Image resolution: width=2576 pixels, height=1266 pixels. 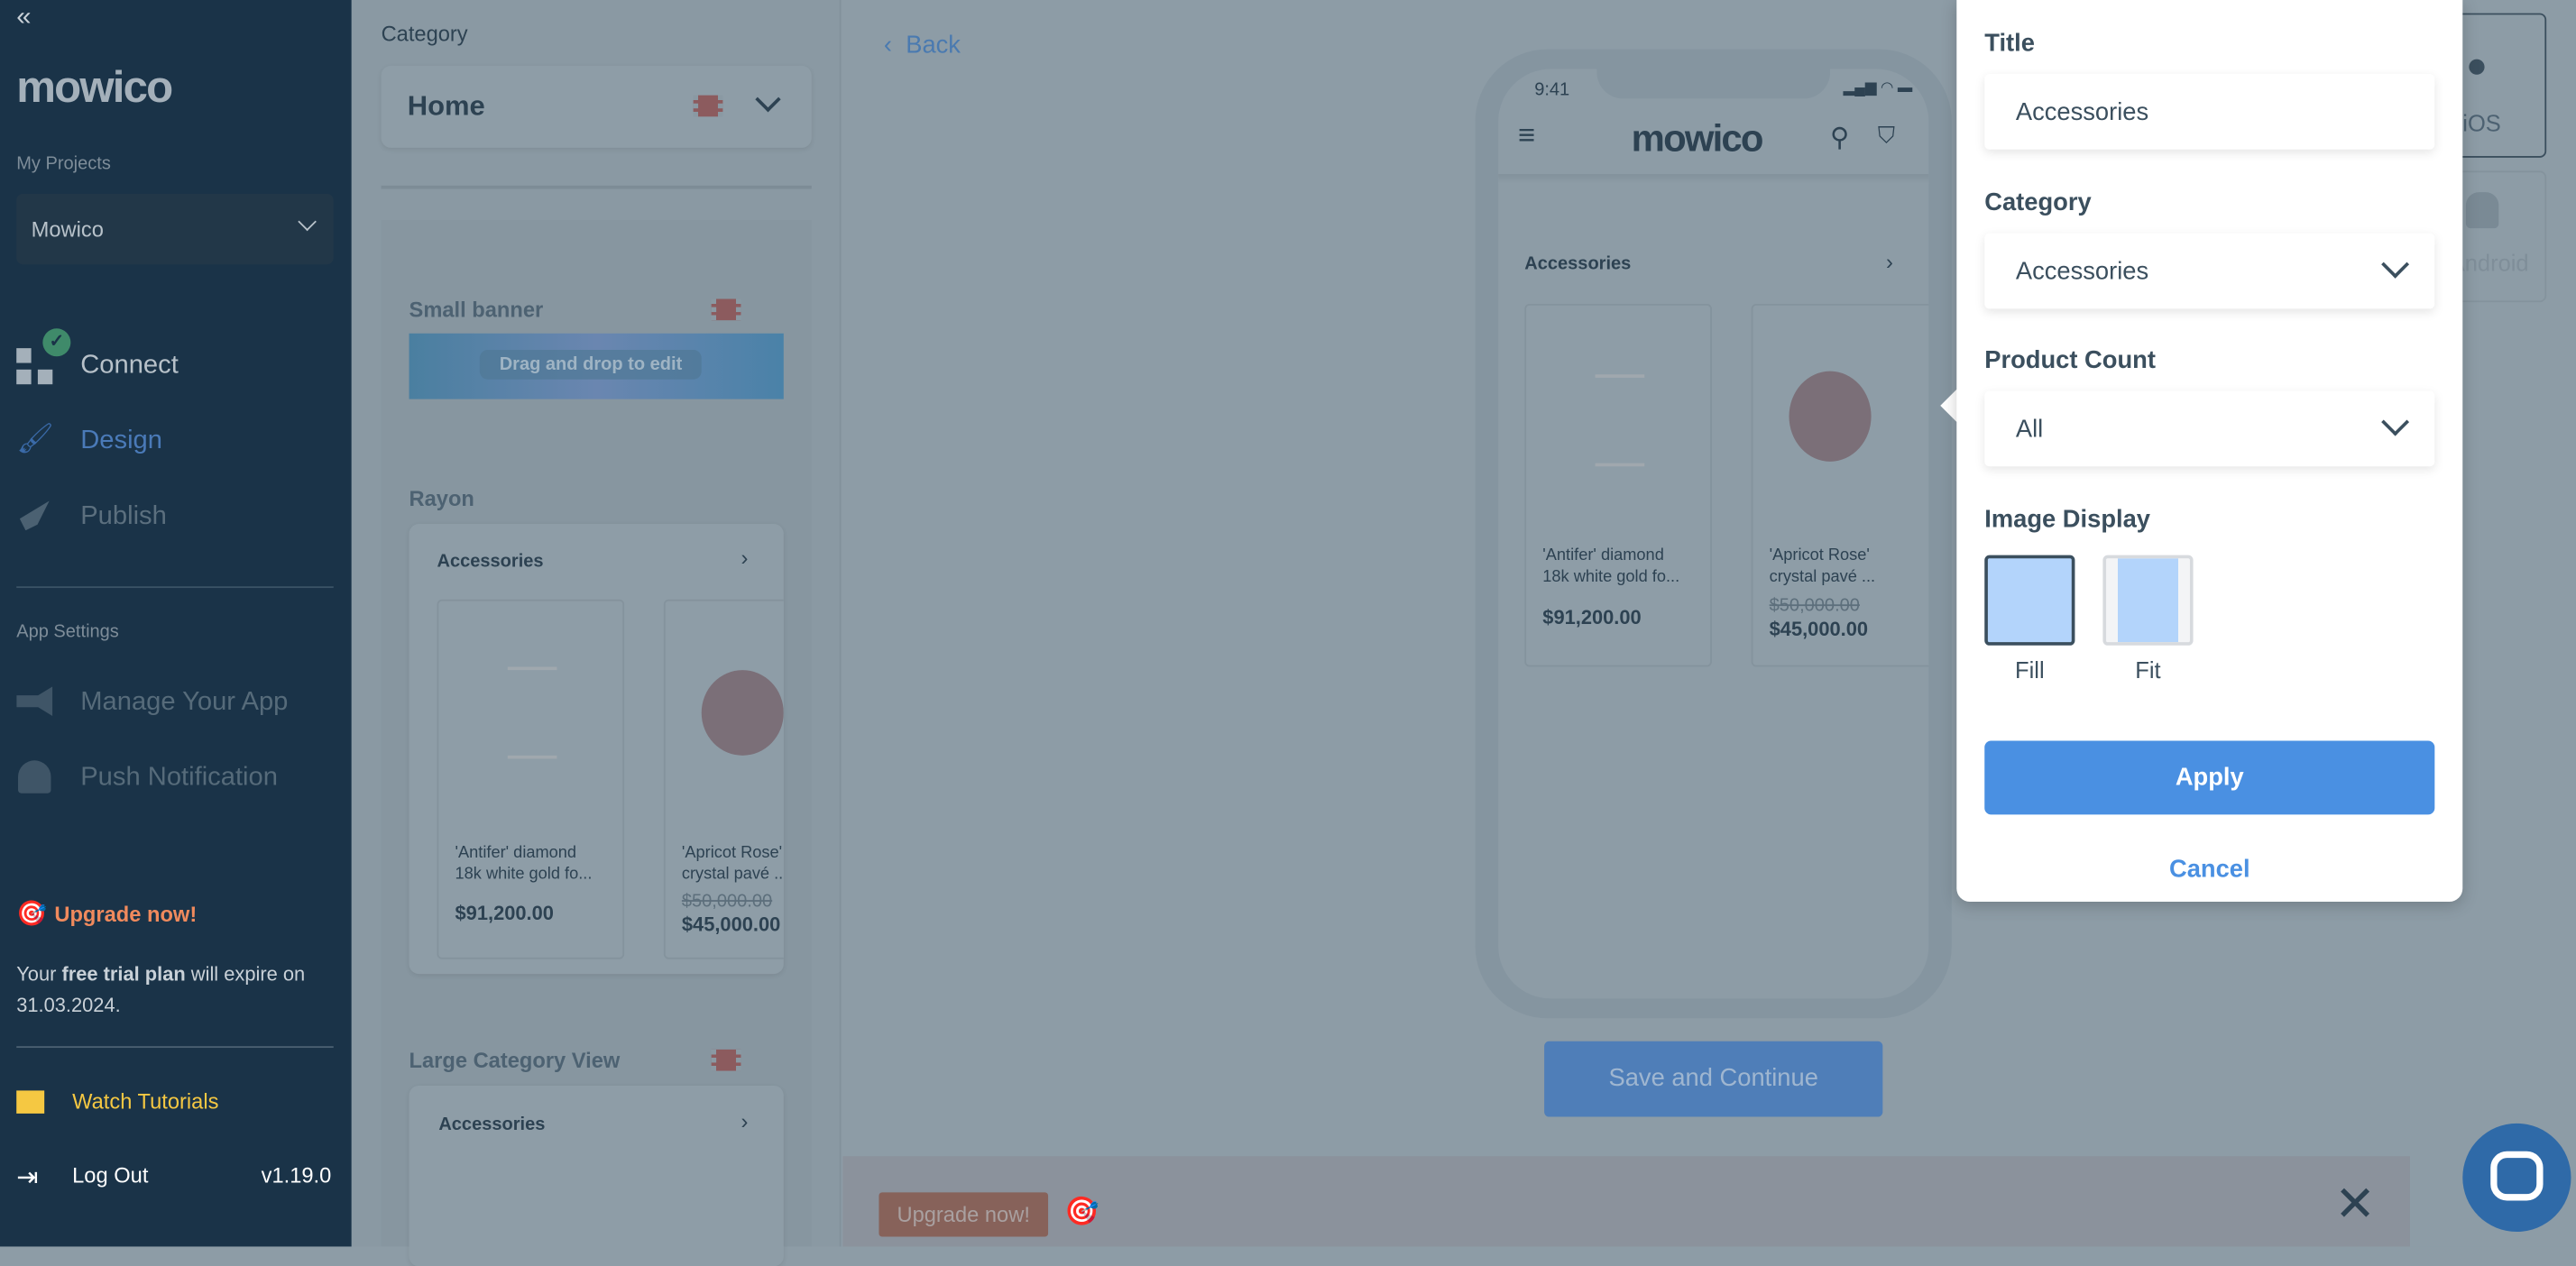 What do you see at coordinates (56, 342) in the screenshot?
I see `check-icon: ✓` at bounding box center [56, 342].